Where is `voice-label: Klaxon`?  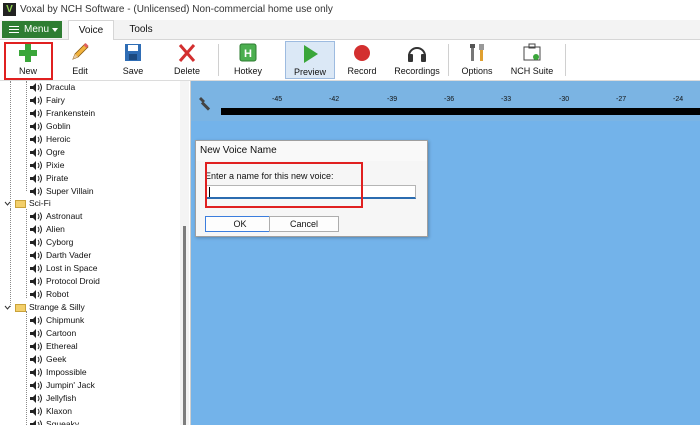
voice-label: Klaxon is located at coordinates (59, 411).